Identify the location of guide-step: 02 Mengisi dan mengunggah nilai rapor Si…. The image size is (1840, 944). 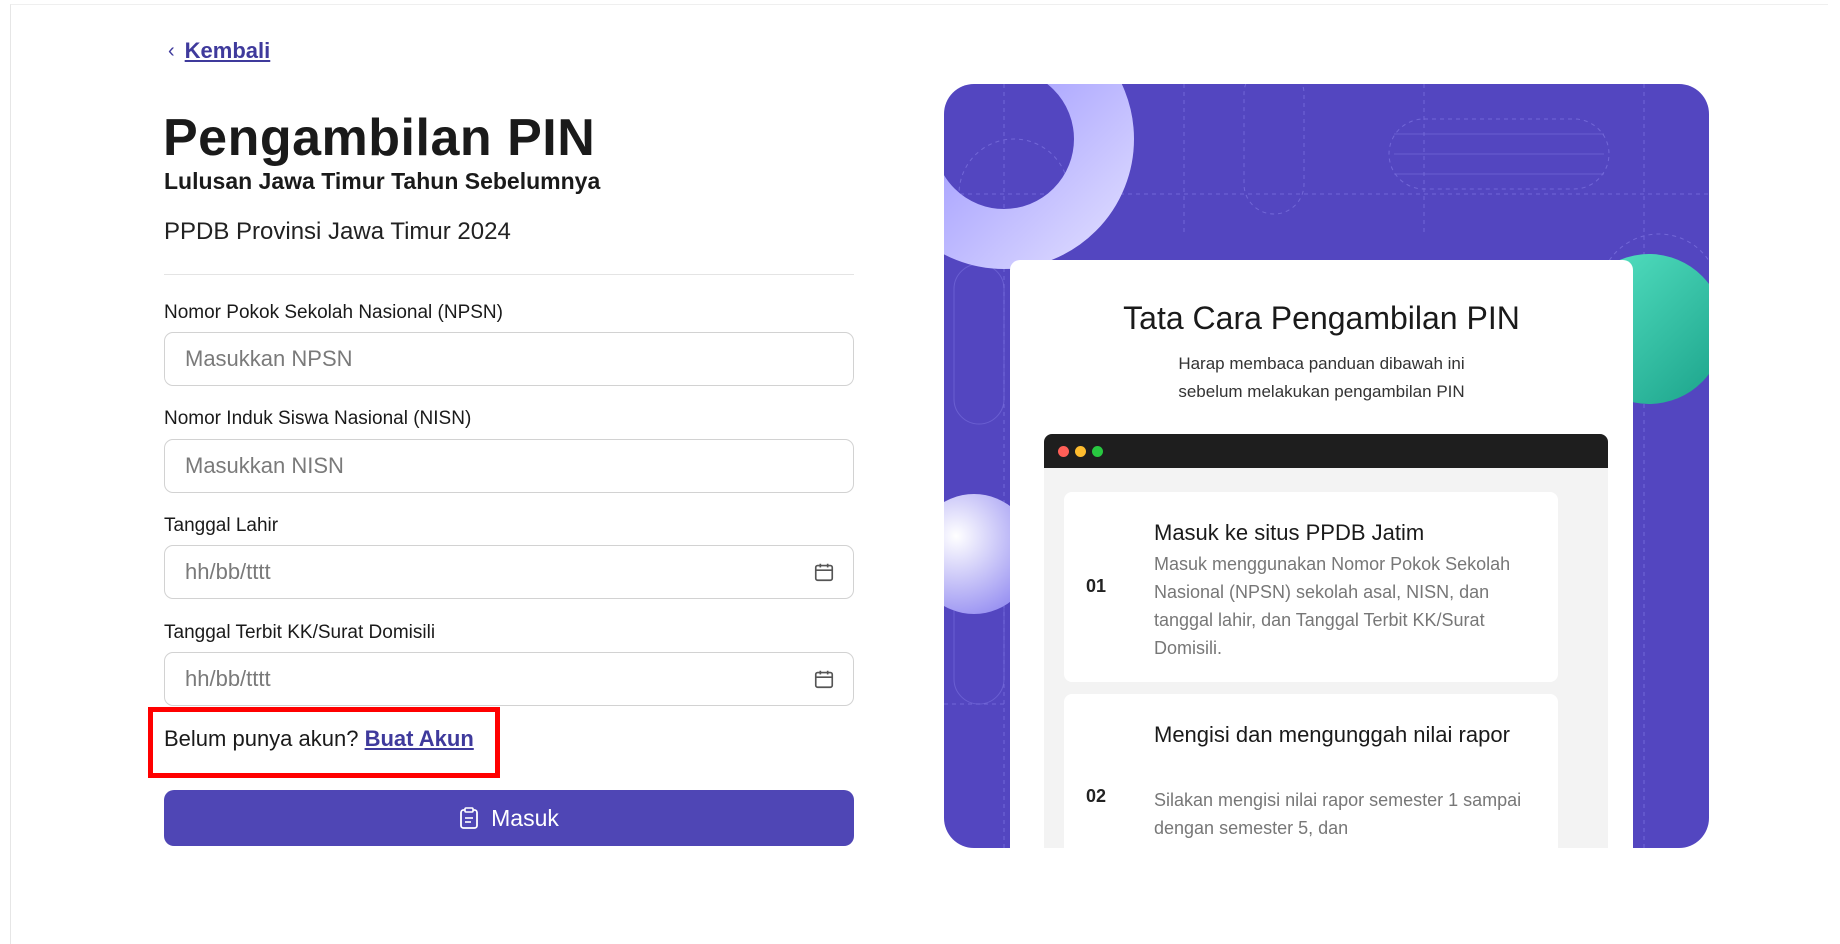
(1311, 771).